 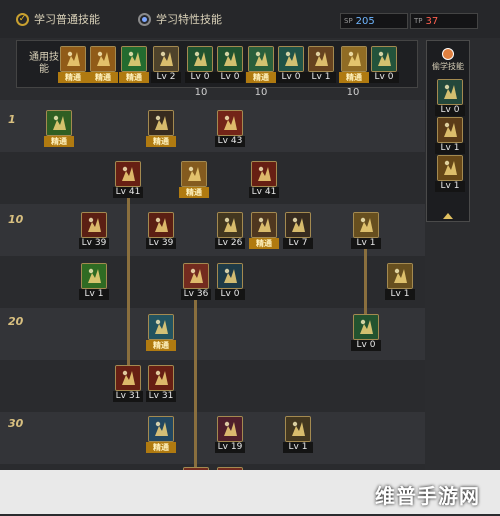 I want to click on grapple-icon, so click(x=264, y=225).